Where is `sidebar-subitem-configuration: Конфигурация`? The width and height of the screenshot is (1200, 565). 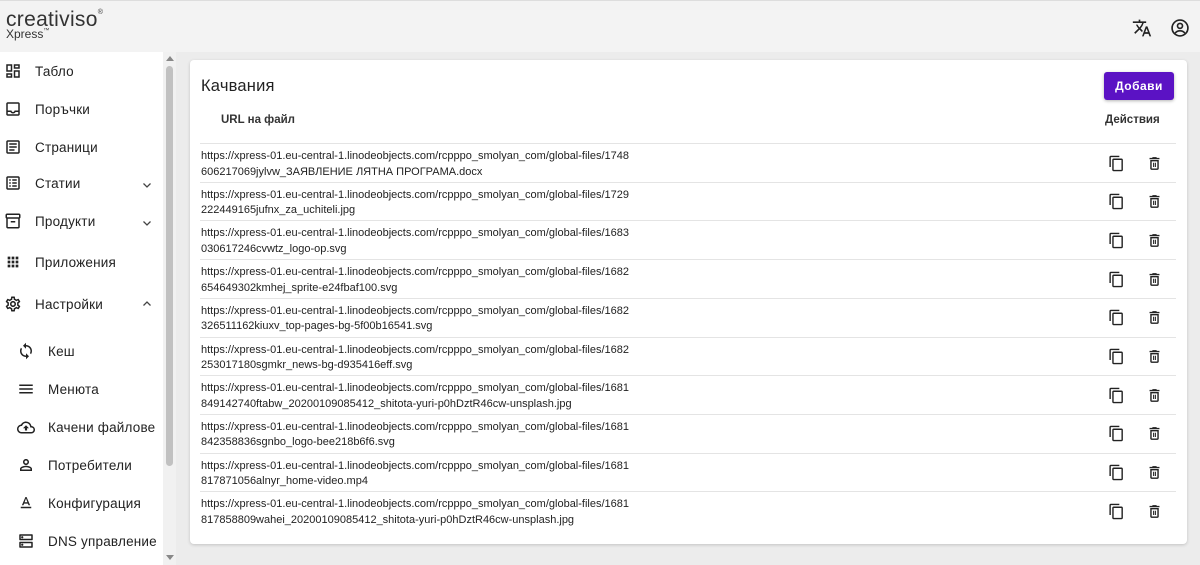 sidebar-subitem-configuration: Конфигурация is located at coordinates (81, 503).